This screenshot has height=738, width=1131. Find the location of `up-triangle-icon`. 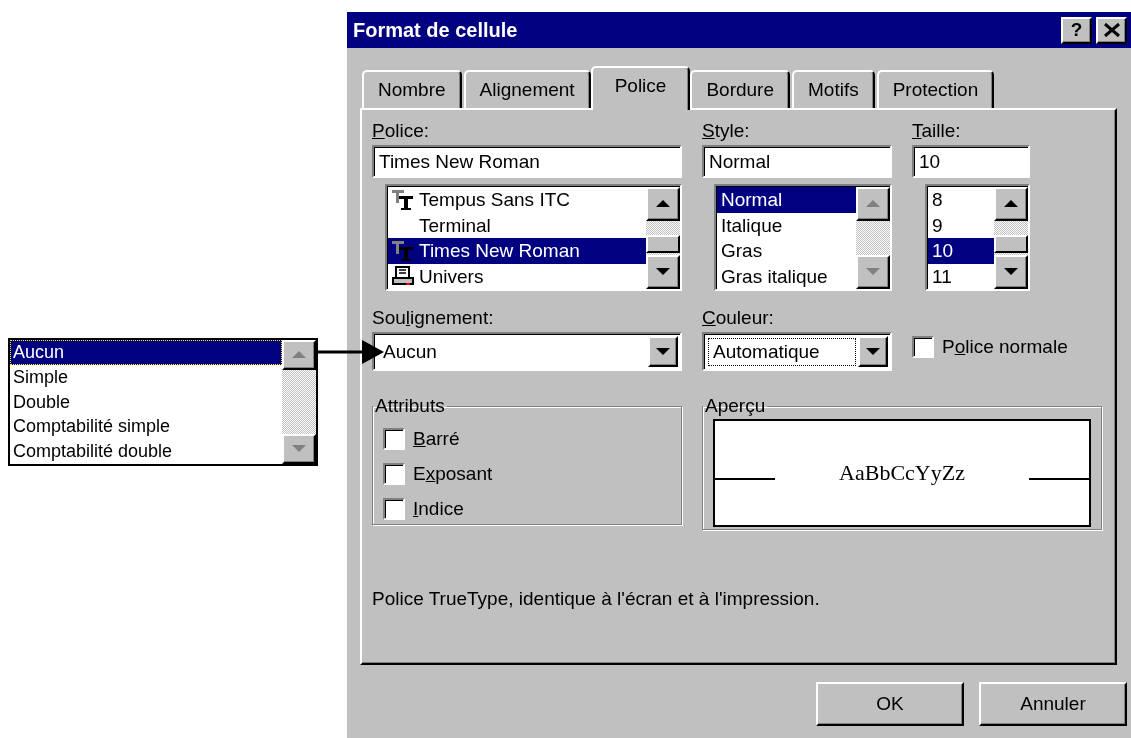

up-triangle-icon is located at coordinates (299, 355).